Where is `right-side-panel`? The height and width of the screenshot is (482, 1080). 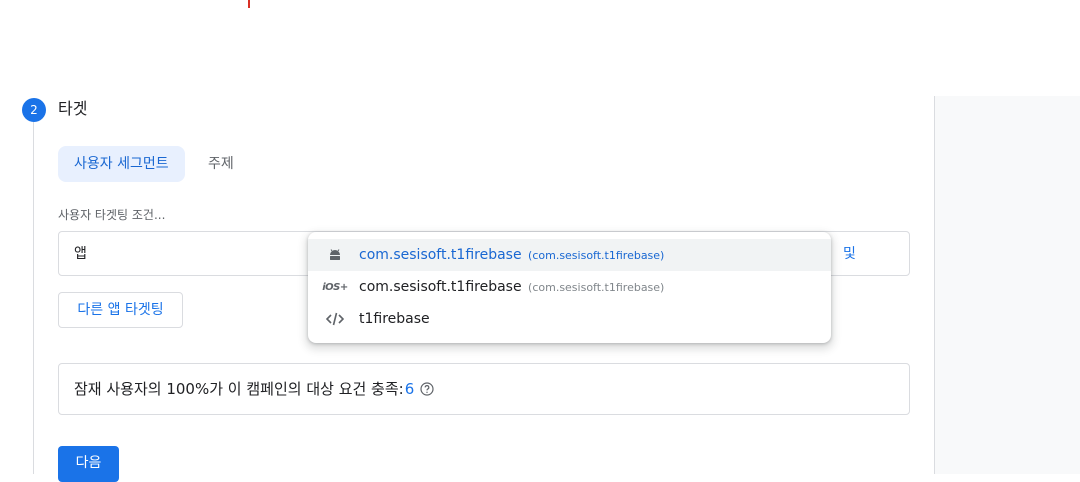 right-side-panel is located at coordinates (1007, 285).